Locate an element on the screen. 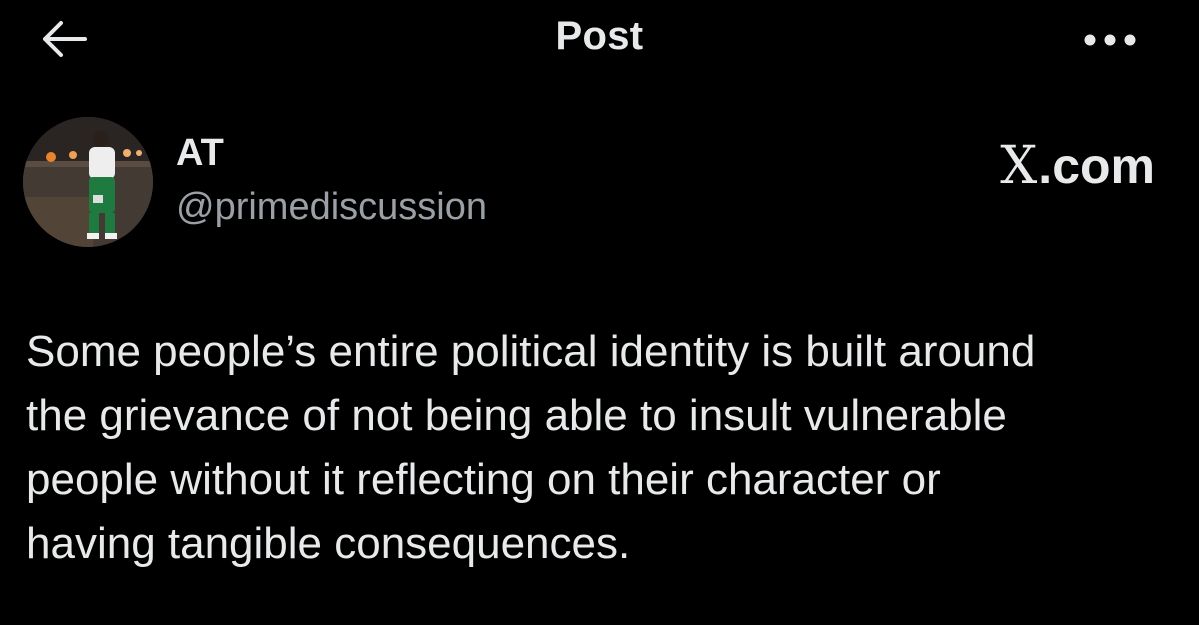  site-watermark: X .com is located at coordinates (1077, 166).